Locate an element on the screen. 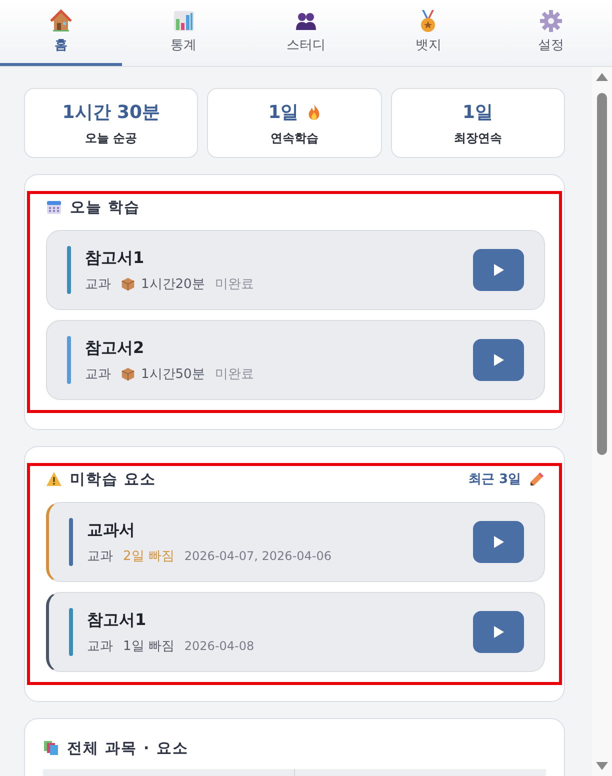 The width and height of the screenshot is (612, 776). missed-item: 교과서 교과 2일 빠짐 2026-04-07, 2026-04-06 is located at coordinates (295, 542).